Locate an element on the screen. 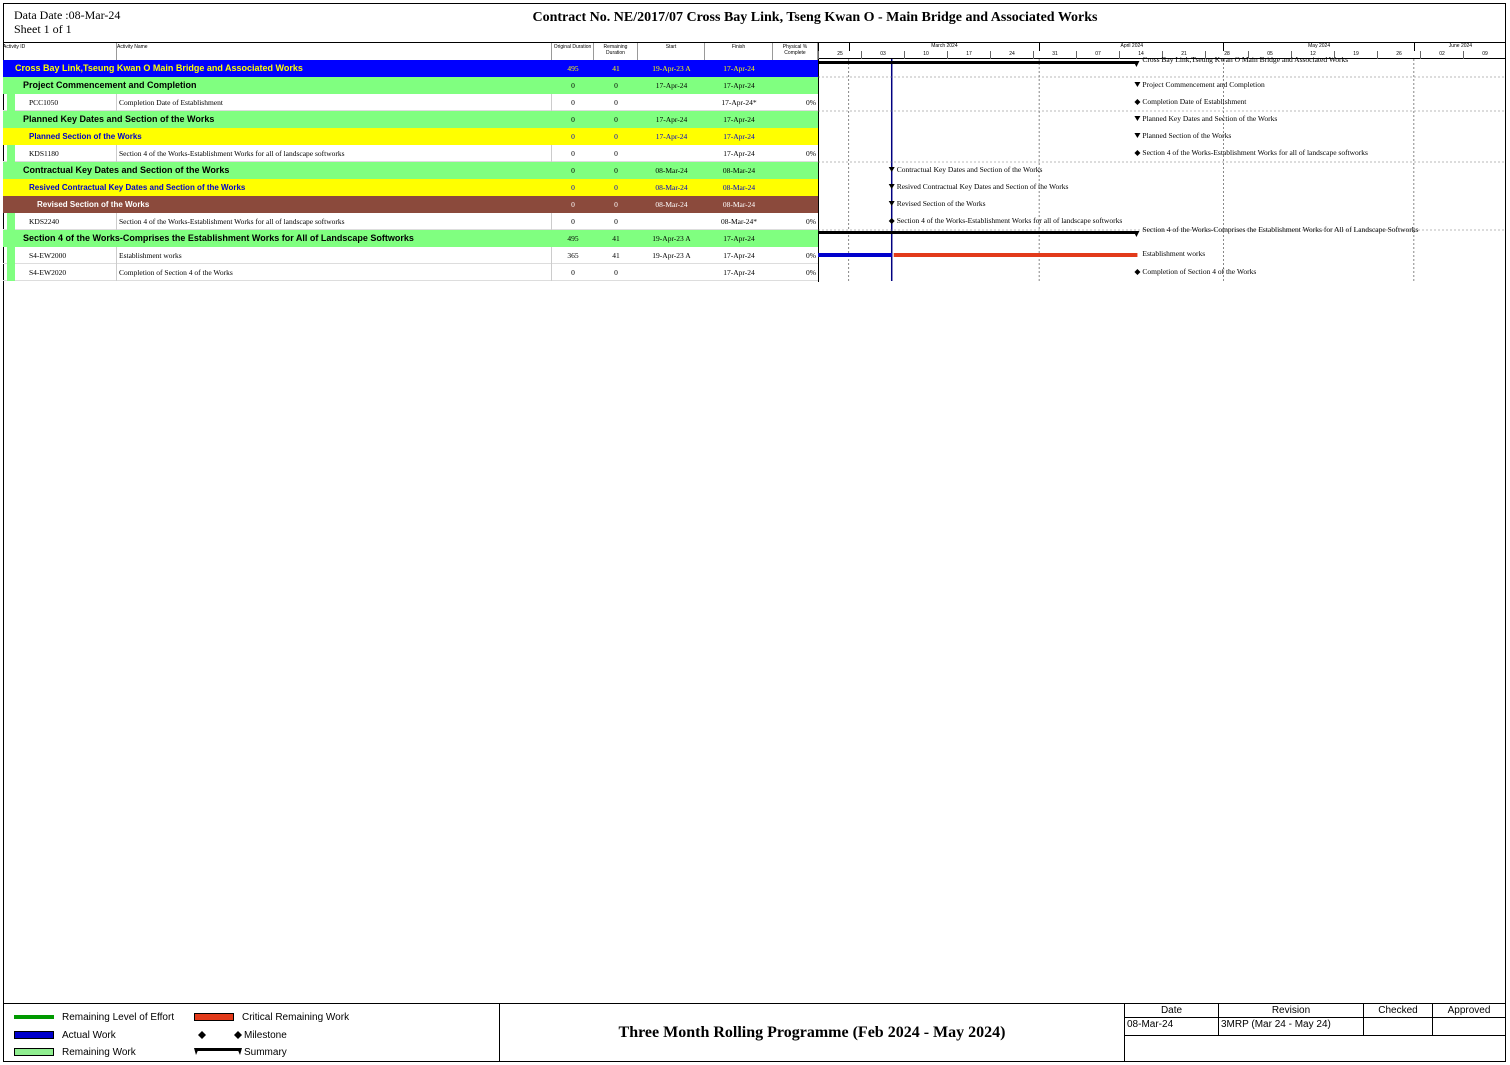  rev-revision-value: 3MRP (Mar 24 - May 24) is located at coordinates (1291, 1027).